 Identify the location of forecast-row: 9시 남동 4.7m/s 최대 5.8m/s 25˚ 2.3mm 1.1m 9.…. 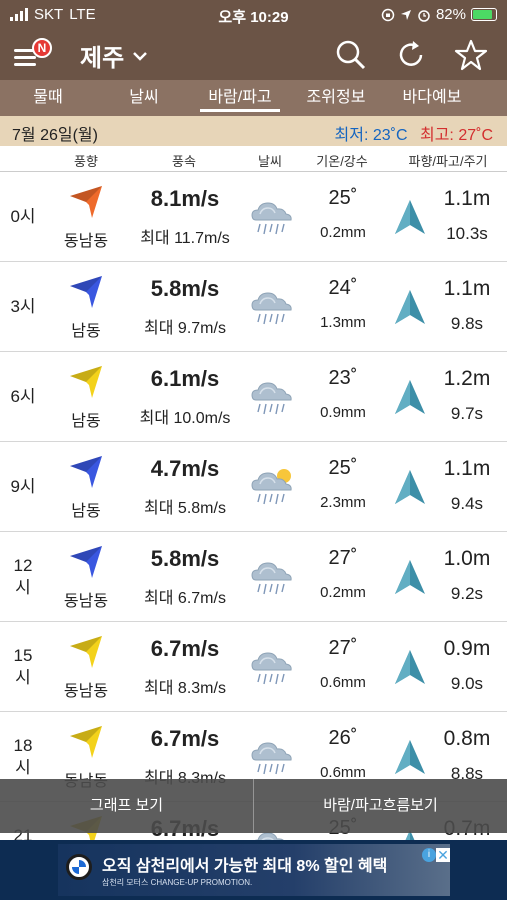
(253, 487).